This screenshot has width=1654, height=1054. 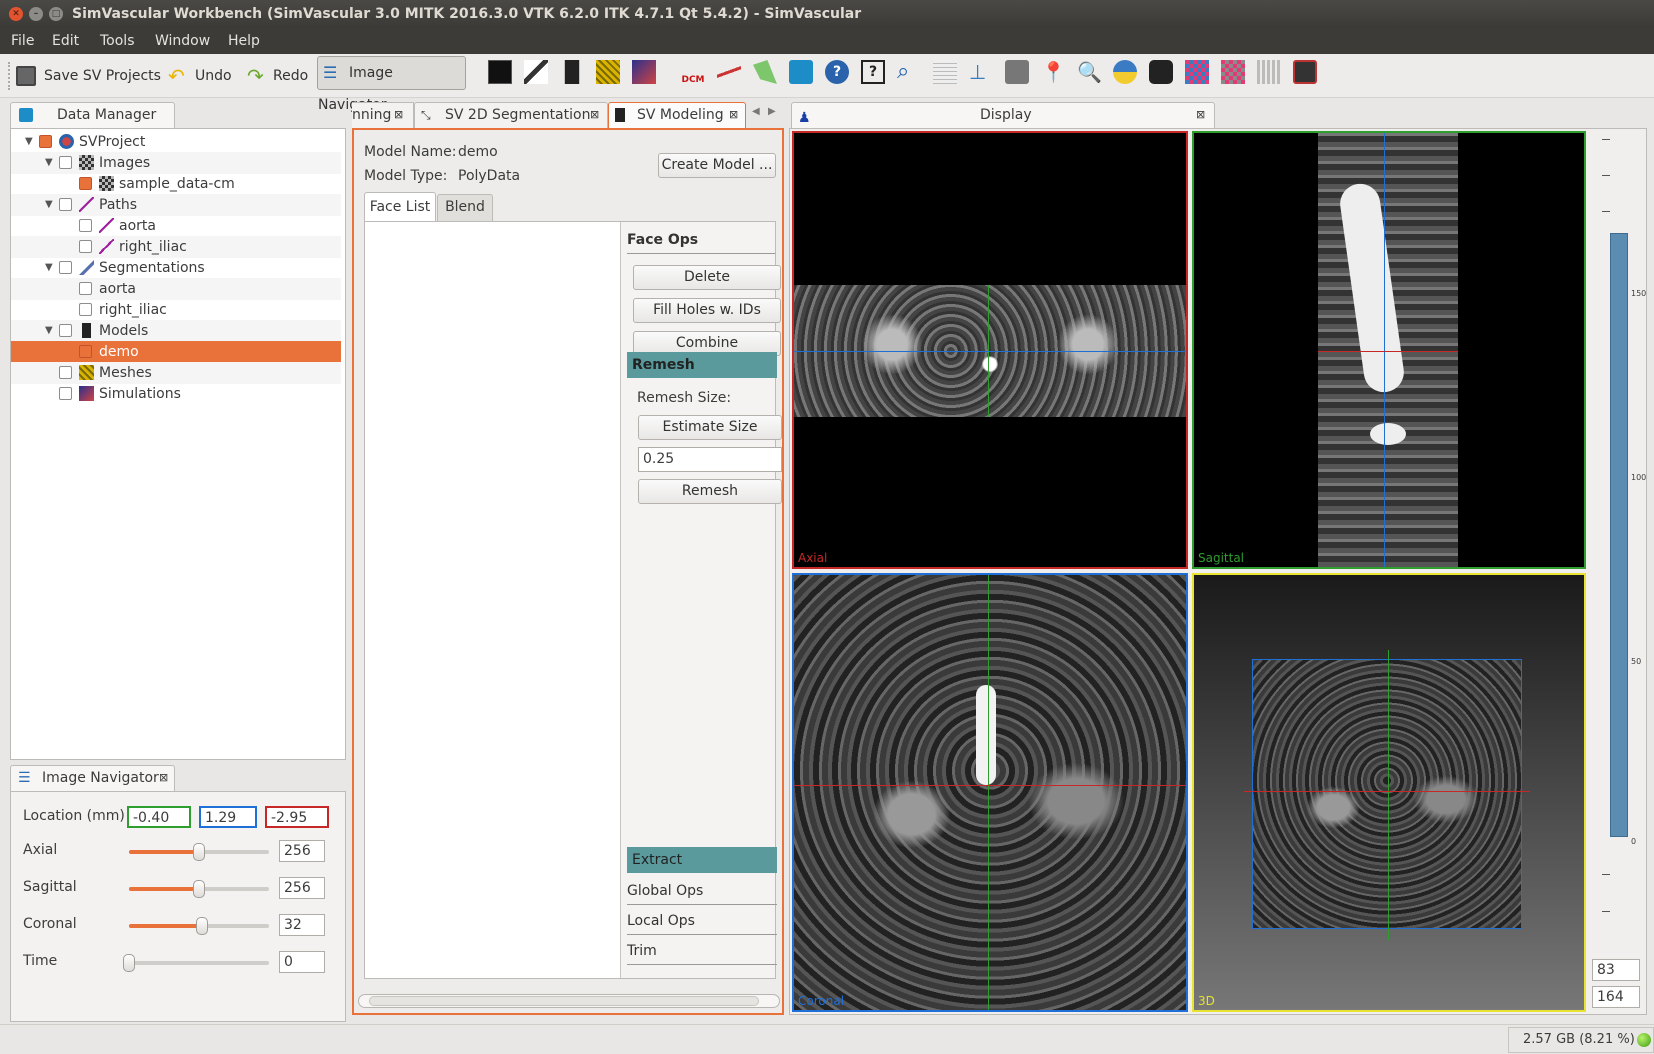 I want to click on coronal-view: Coronal, so click(x=990, y=792).